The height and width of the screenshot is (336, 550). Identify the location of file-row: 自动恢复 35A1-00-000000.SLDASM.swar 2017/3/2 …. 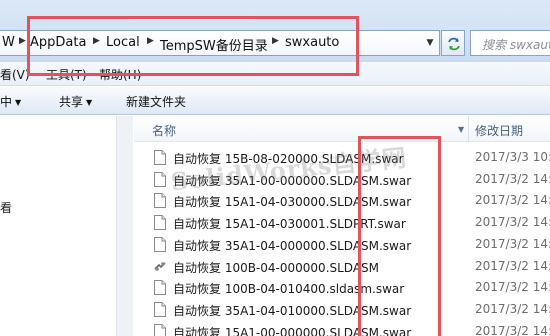
(342, 179).